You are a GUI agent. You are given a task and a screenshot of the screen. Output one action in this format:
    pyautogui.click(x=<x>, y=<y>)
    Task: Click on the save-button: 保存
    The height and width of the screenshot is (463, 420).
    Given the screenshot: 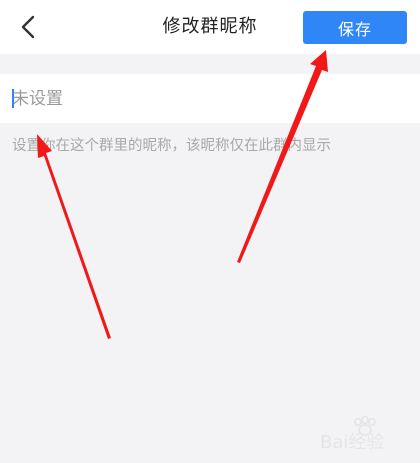 What is the action you would take?
    pyautogui.click(x=355, y=27)
    